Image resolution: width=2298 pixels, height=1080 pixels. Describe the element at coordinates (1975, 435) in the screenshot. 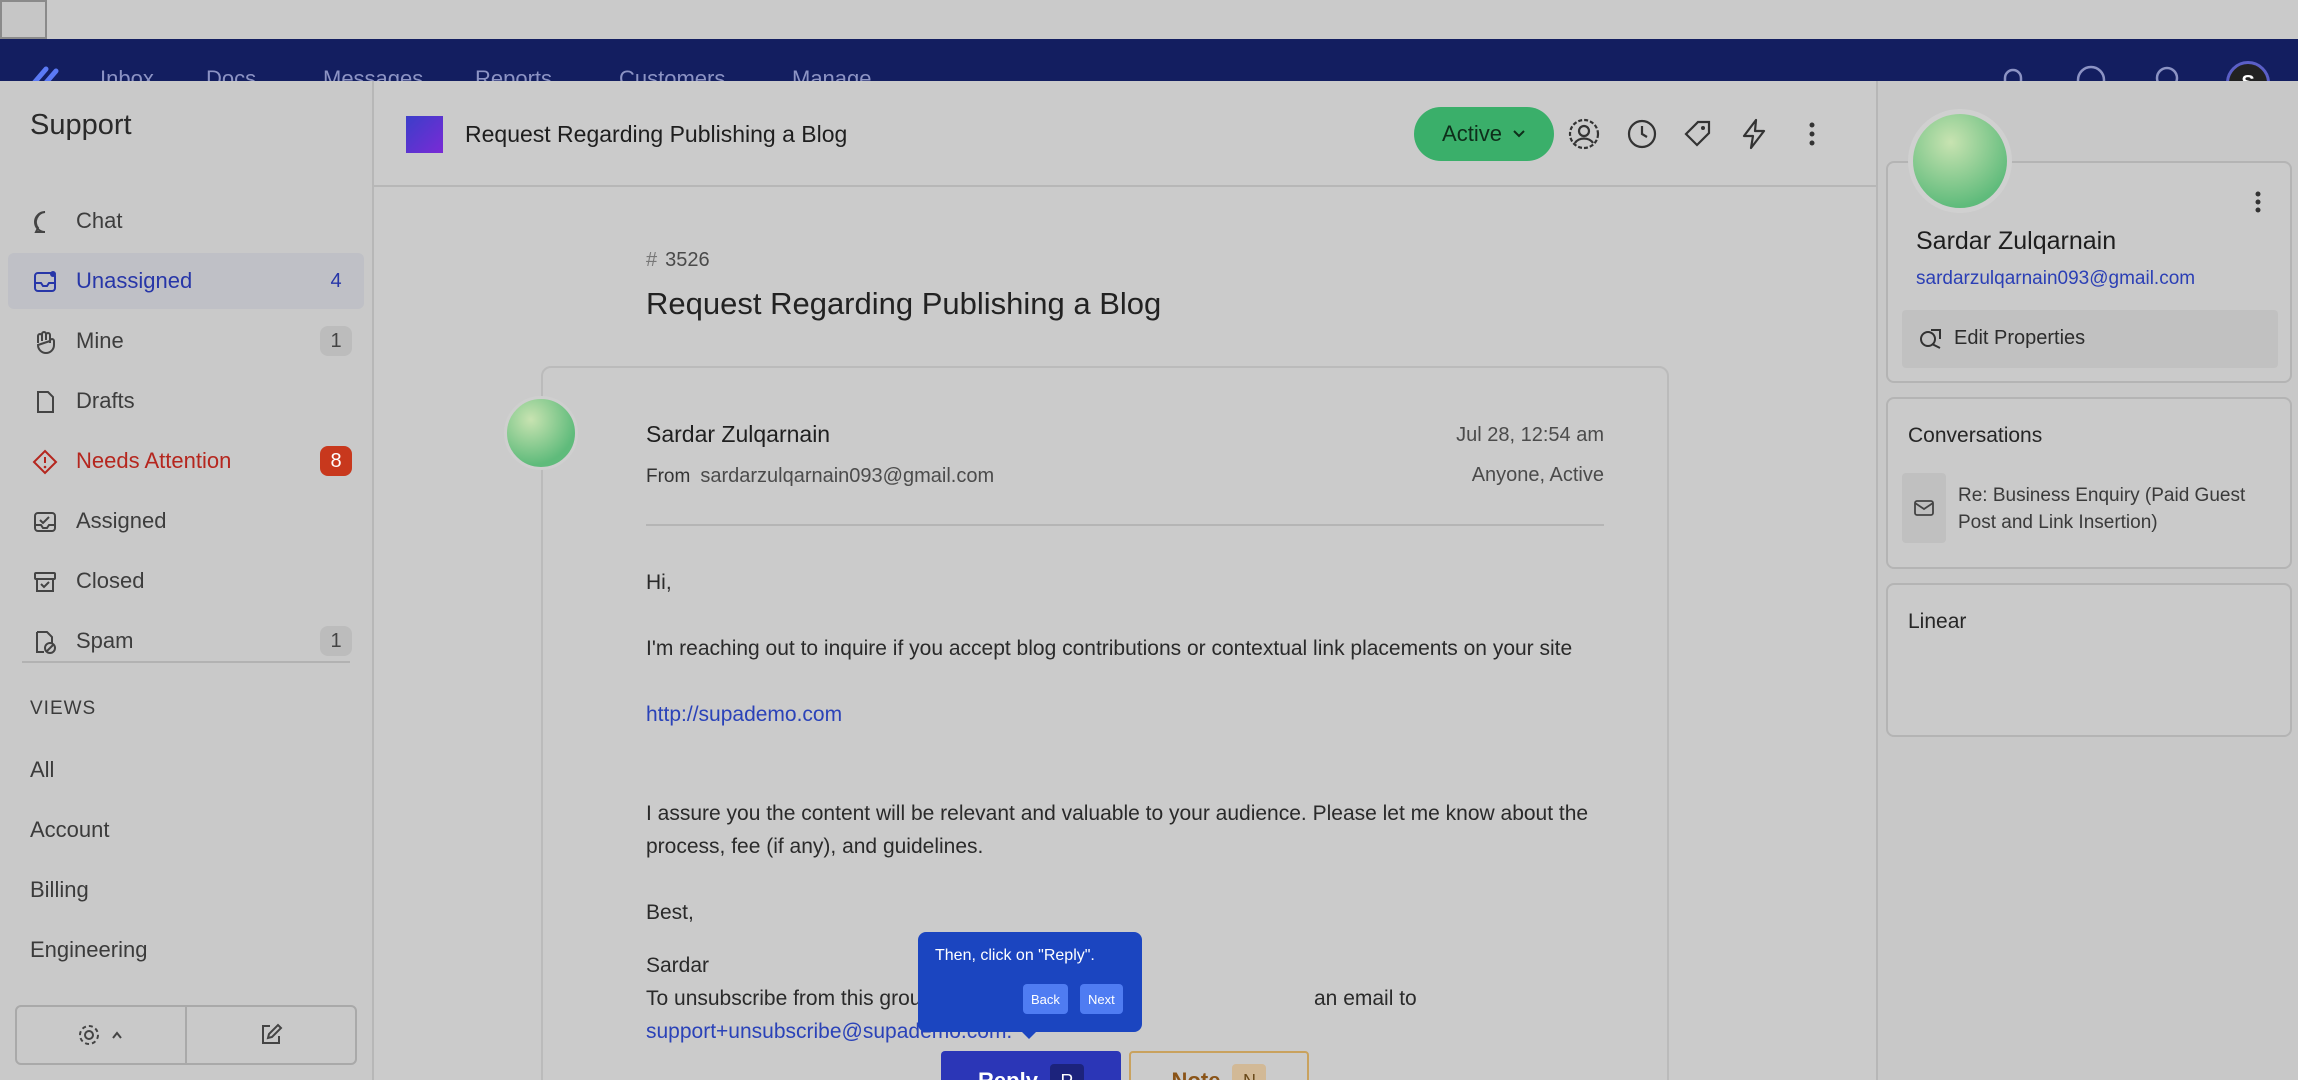

I see `conversations-title: Conversations` at that location.